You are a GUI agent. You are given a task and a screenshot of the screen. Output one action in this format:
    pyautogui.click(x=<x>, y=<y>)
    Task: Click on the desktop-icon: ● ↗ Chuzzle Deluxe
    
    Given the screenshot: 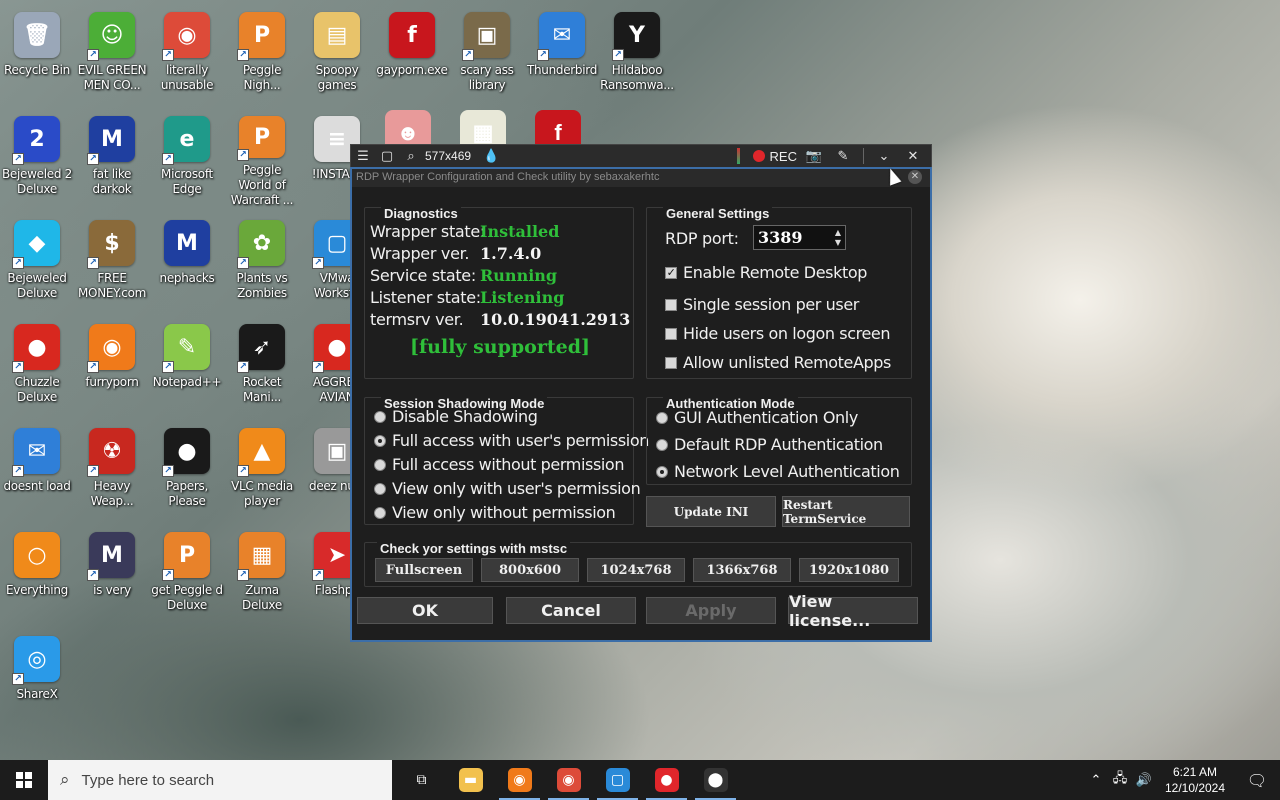 What is the action you would take?
    pyautogui.click(x=37, y=366)
    